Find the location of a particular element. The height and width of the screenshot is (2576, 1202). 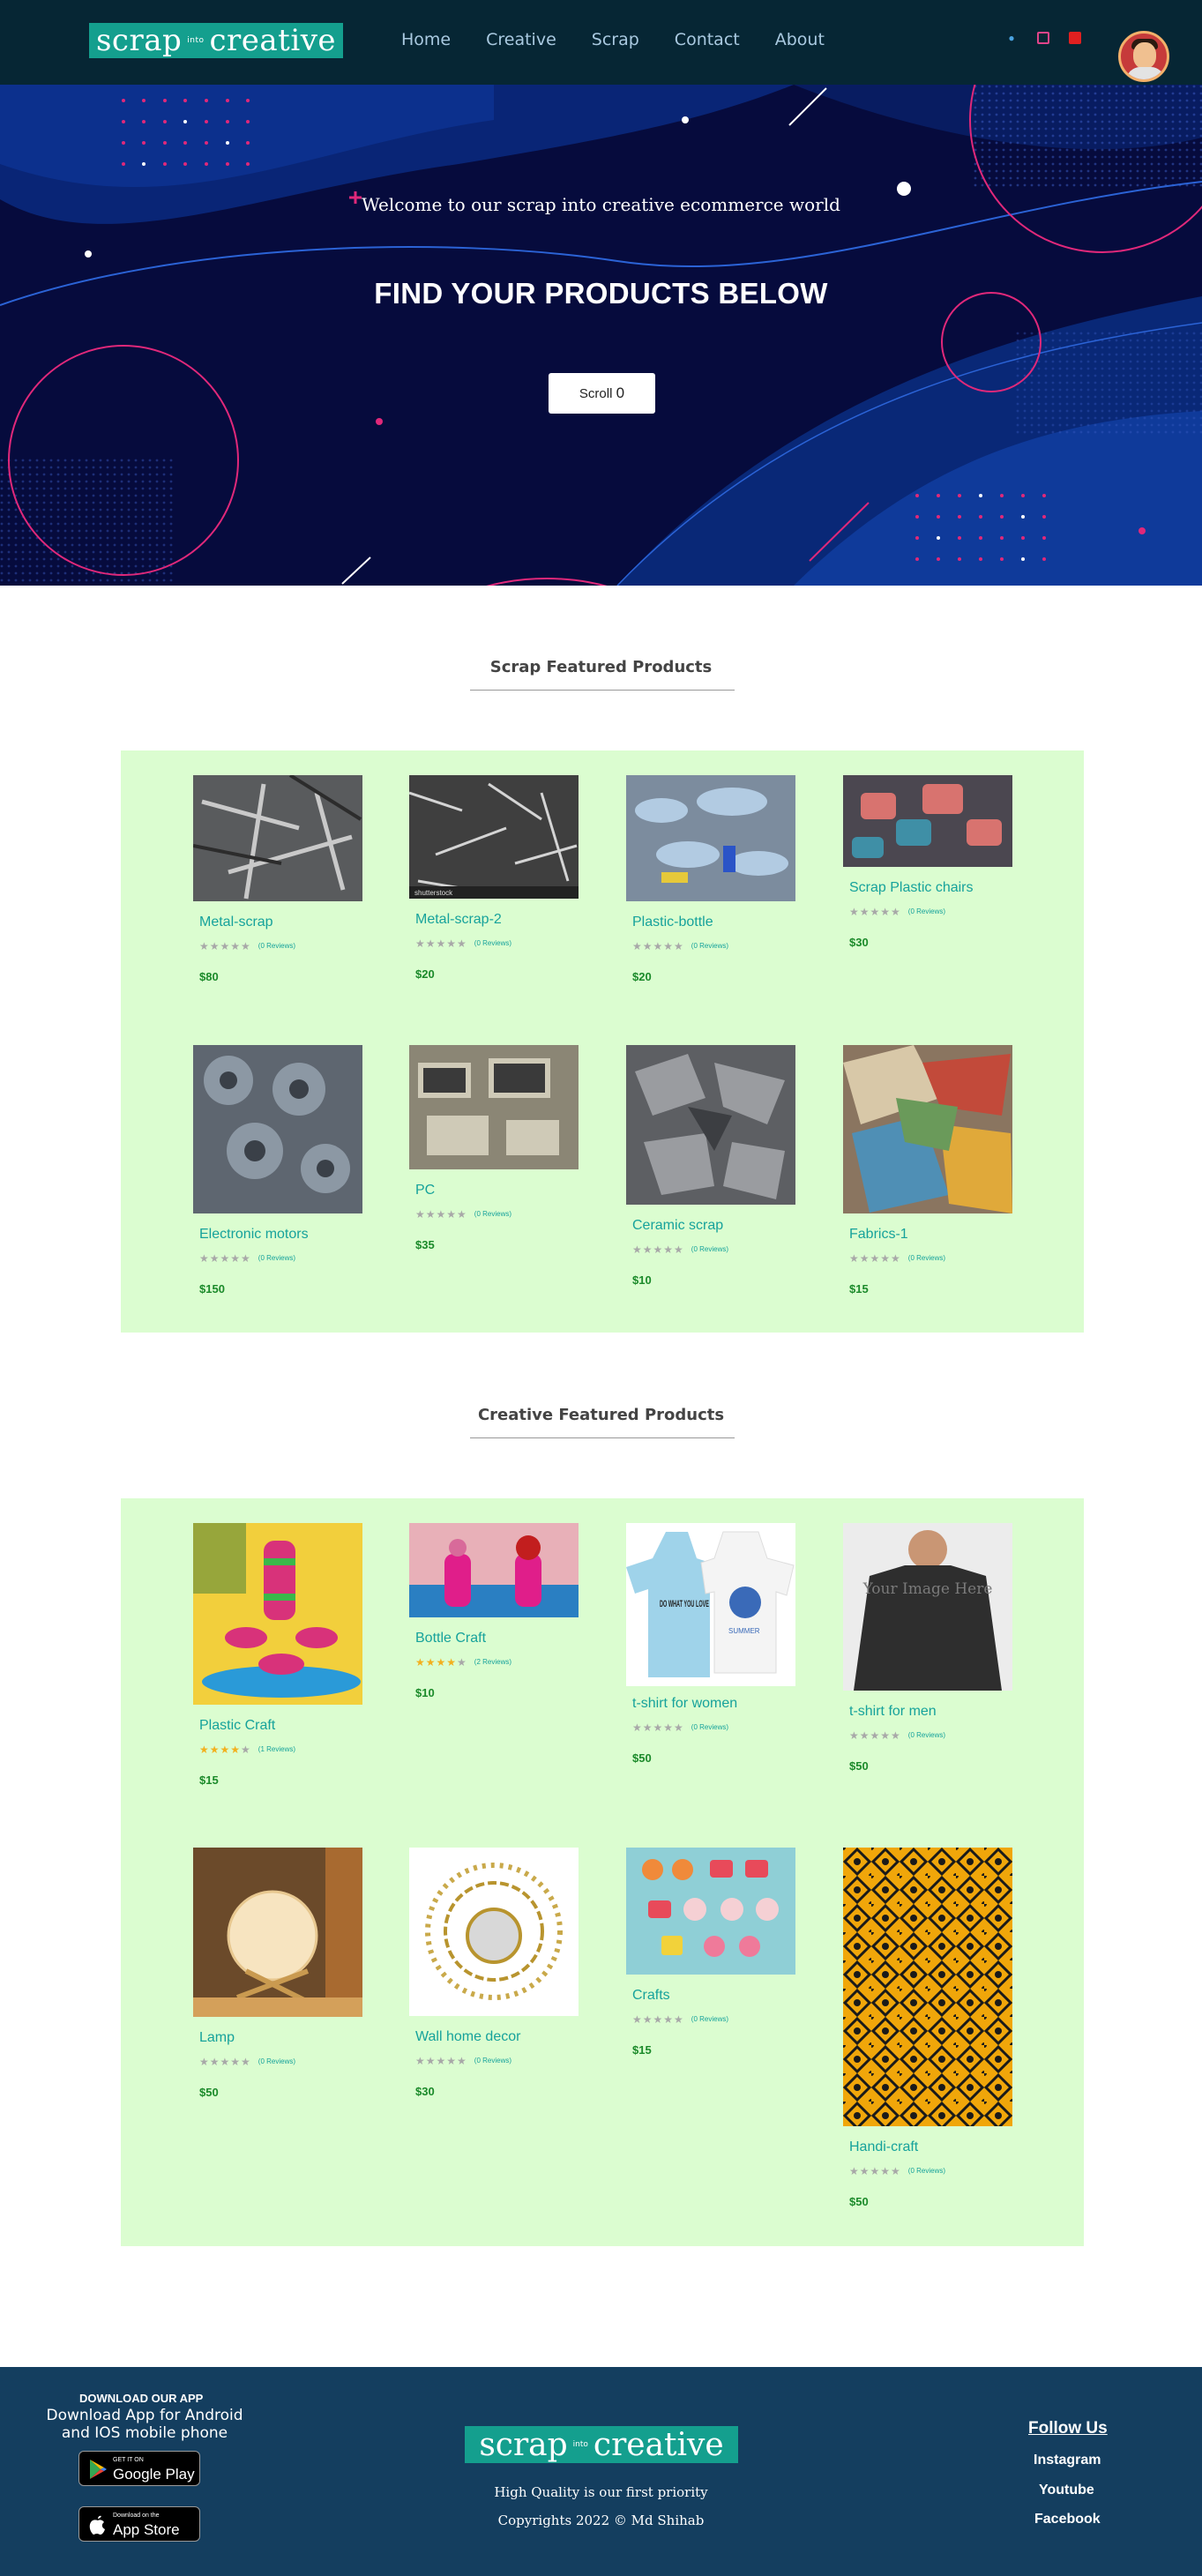

product-card: Electronic motors ★★★★★ (0 Reviews) $150 is located at coordinates (277, 1173).